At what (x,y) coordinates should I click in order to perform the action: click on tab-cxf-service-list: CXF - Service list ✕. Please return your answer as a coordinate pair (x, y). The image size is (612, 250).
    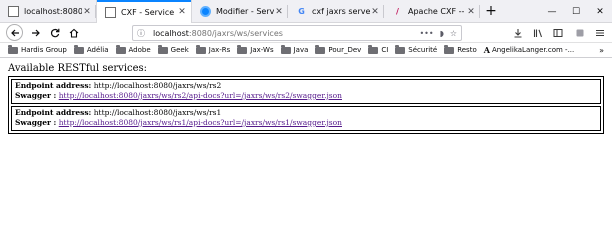
    Looking at the image, I should click on (144, 12).